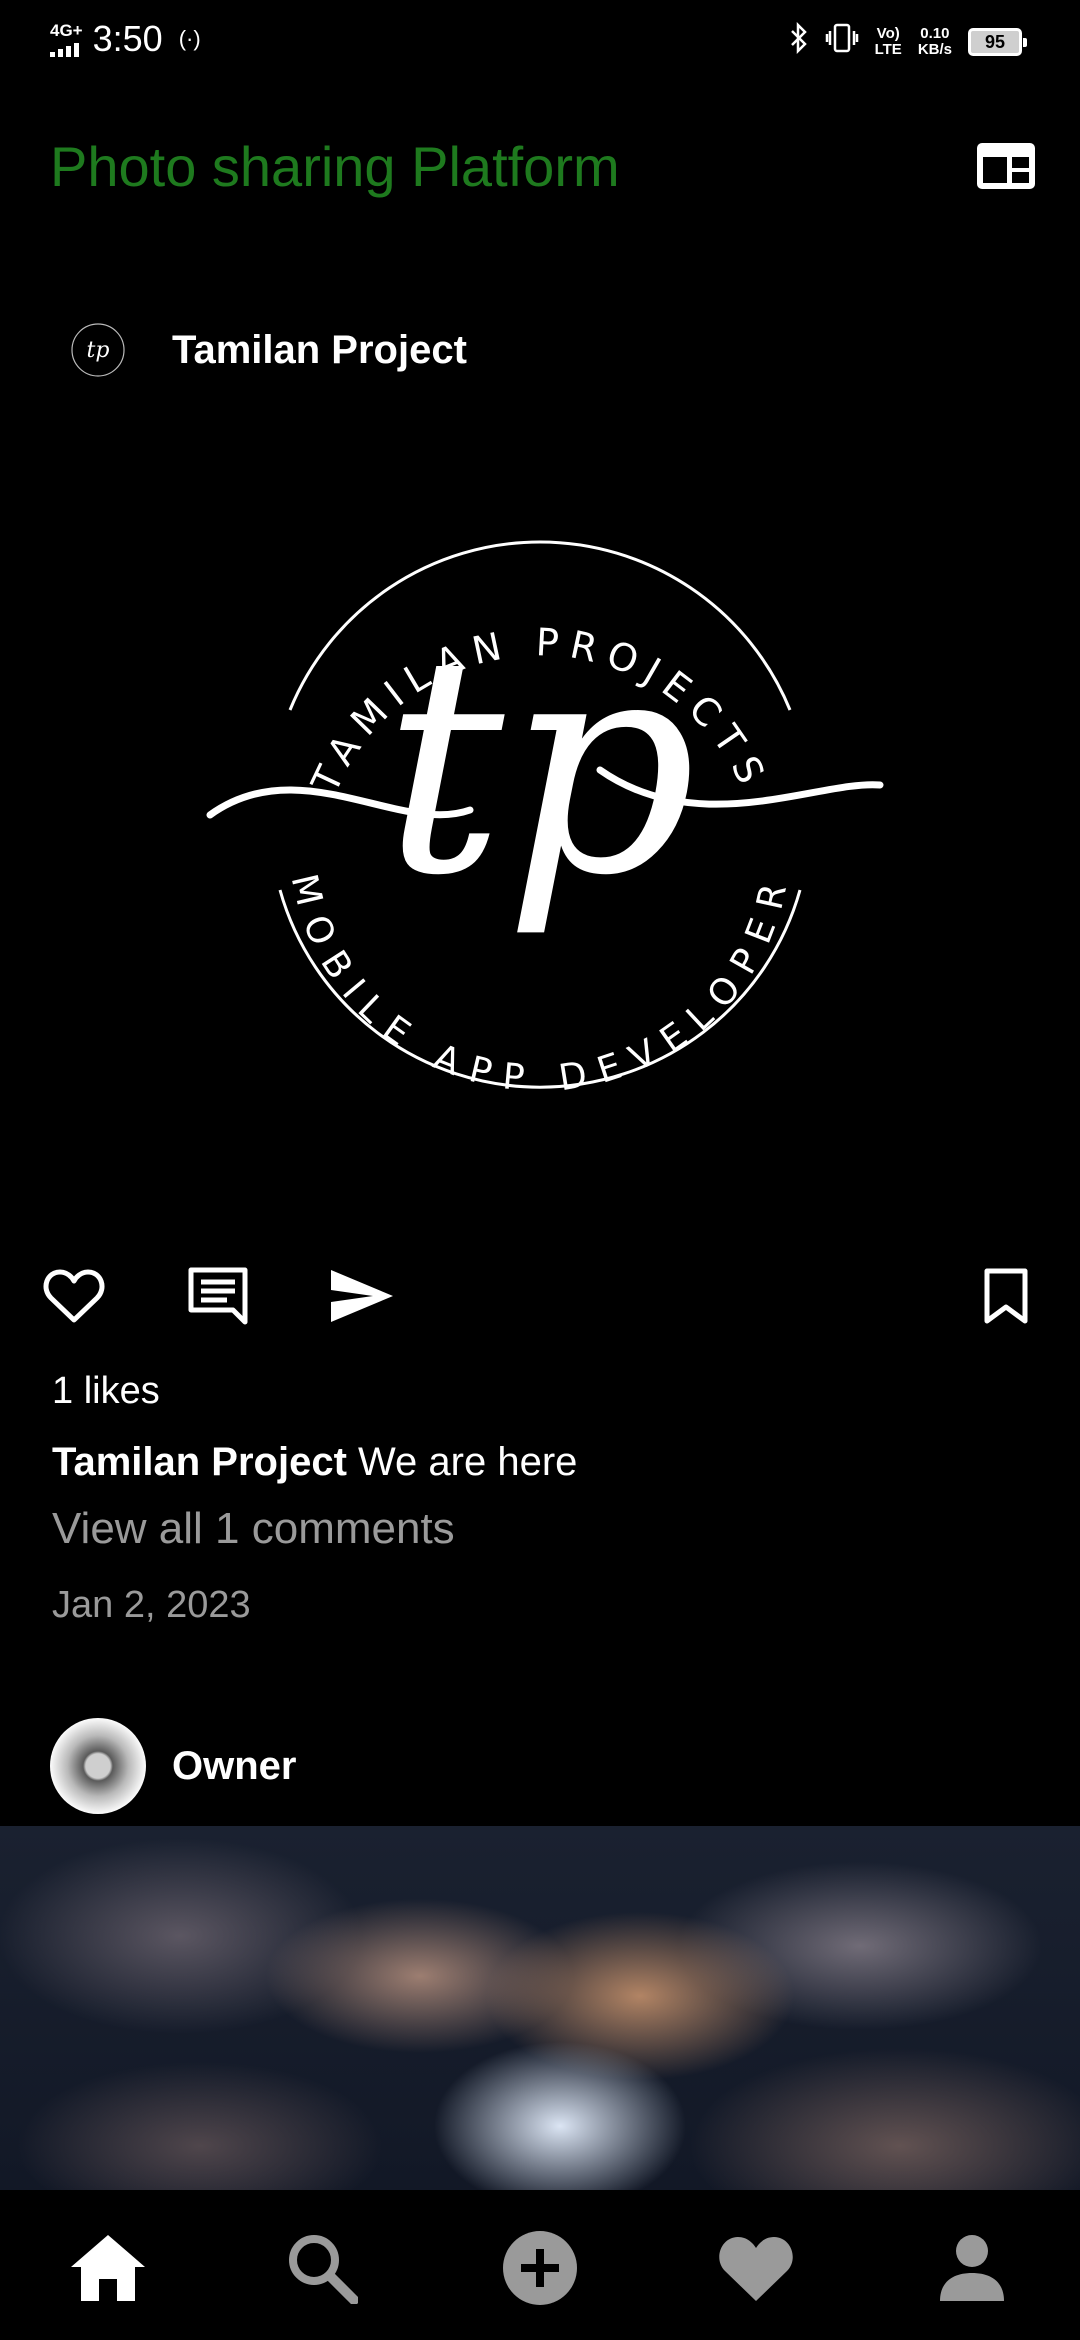 This screenshot has width=1080, height=2340. Describe the element at coordinates (108, 2268) in the screenshot. I see `home-icon` at that location.